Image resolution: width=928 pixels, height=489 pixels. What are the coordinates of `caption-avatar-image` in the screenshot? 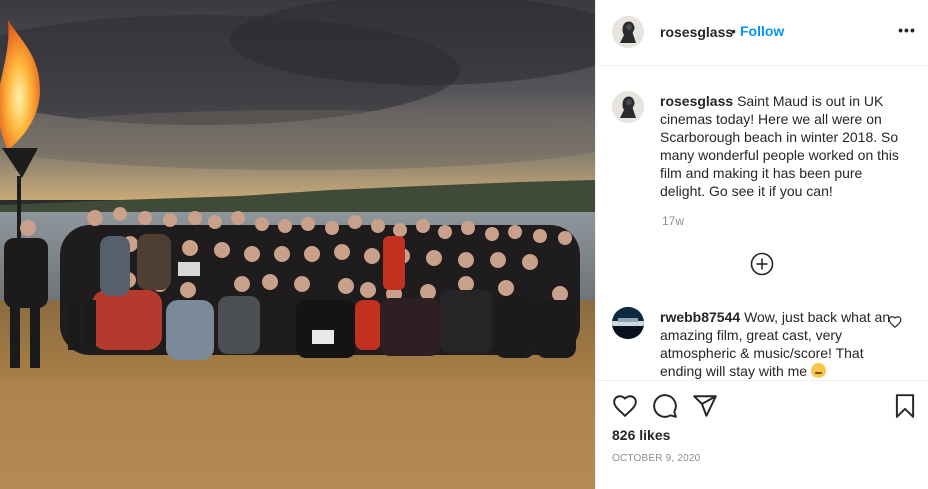 It's located at (628, 107).